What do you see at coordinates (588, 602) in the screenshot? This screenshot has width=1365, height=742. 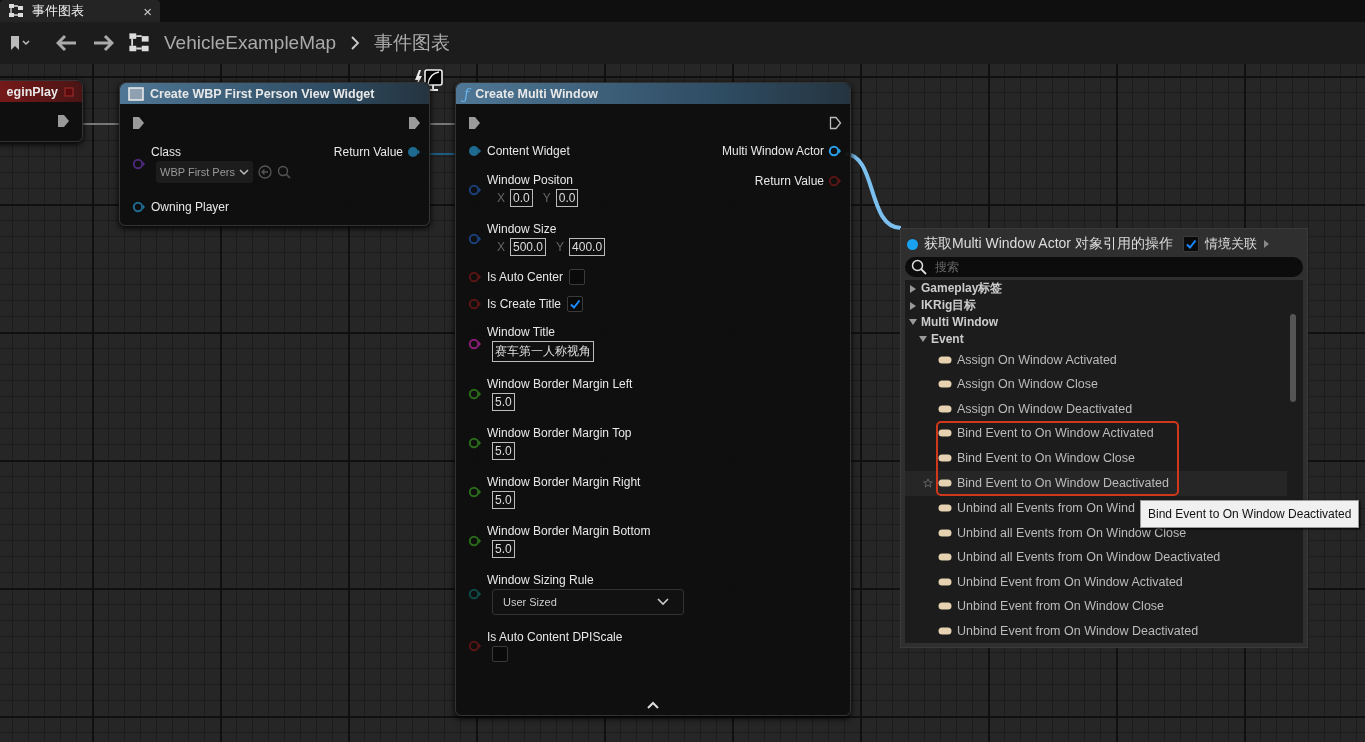 I see `dropdown: User Sized` at bounding box center [588, 602].